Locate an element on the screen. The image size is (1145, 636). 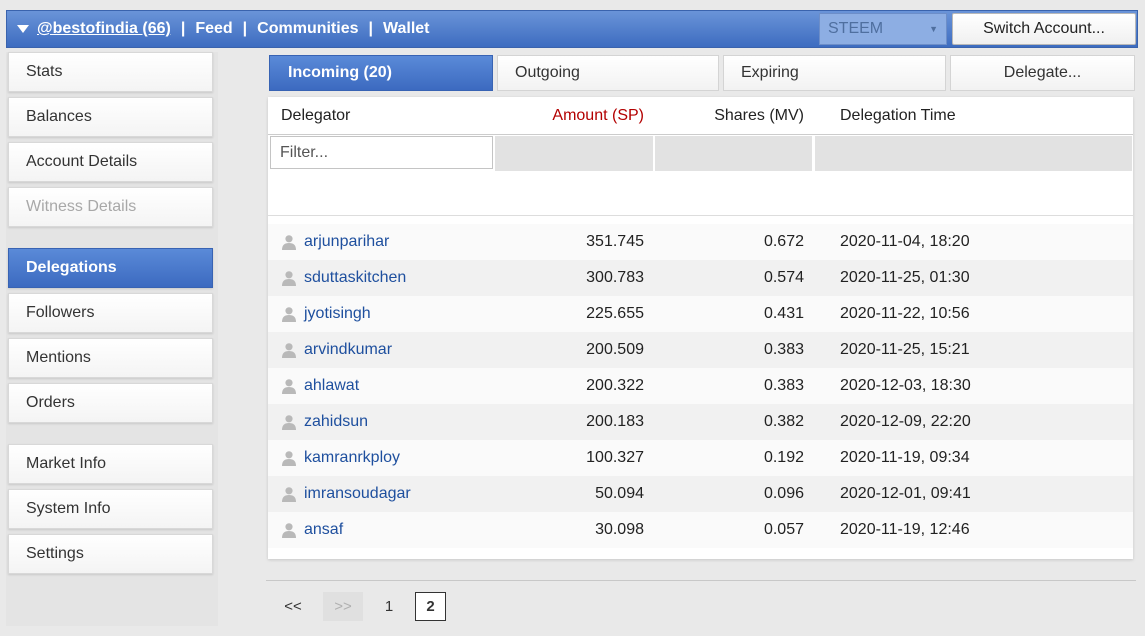
table-row: jyotisingh 225.655 0.431 2020-11-22, 10:56 is located at coordinates (700, 314).